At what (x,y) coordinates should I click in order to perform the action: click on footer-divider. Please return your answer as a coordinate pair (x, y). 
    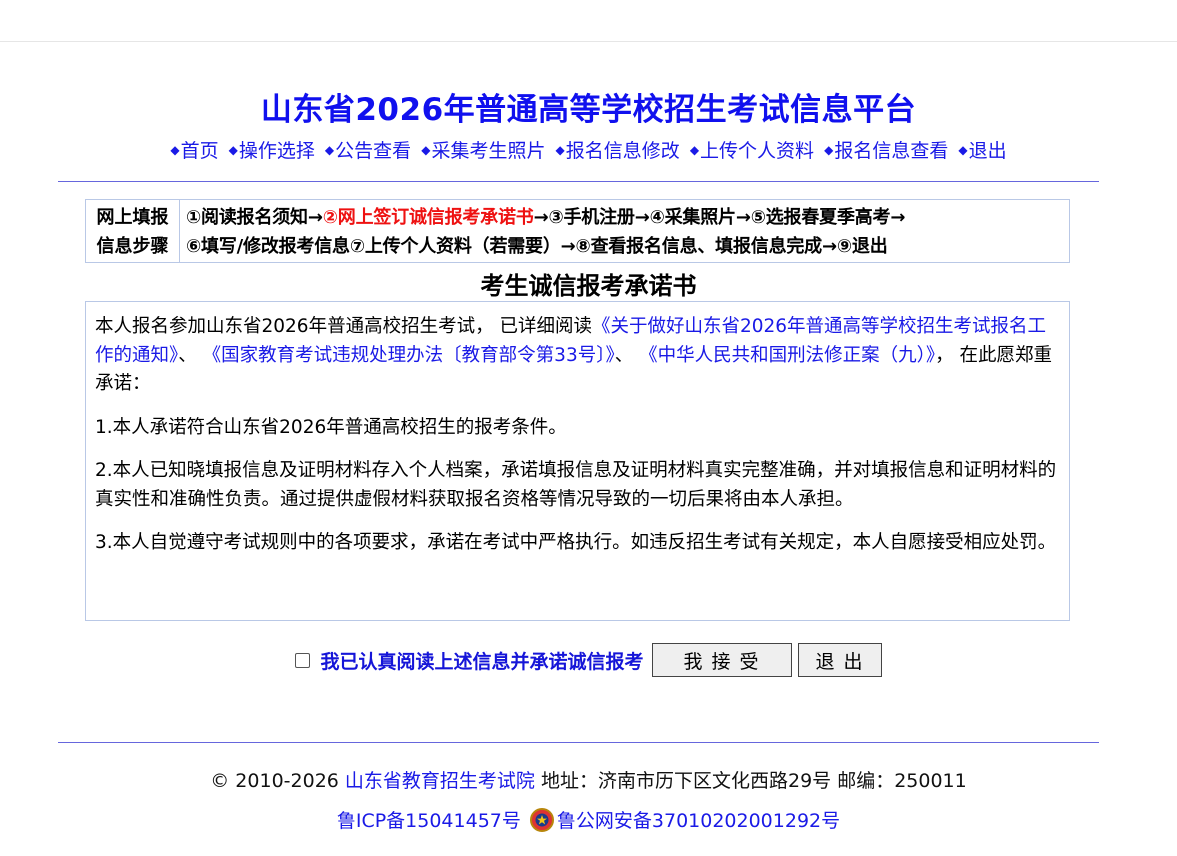
    Looking at the image, I should click on (578, 742).